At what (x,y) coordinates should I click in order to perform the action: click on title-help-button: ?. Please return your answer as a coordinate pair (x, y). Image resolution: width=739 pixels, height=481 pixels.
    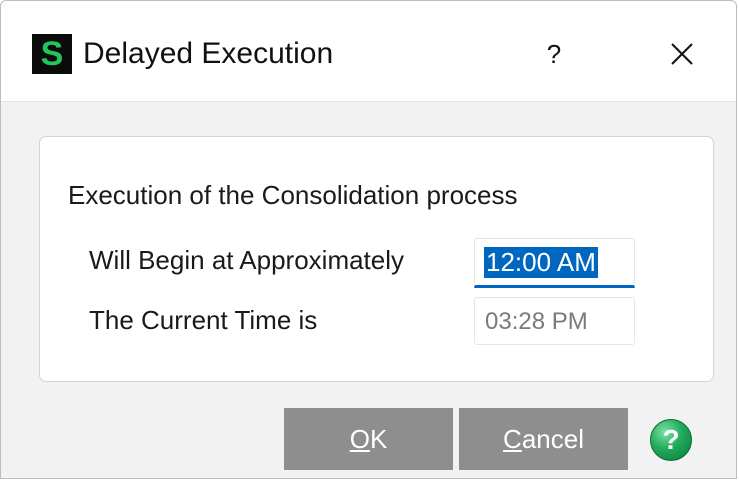
    Looking at the image, I should click on (554, 54).